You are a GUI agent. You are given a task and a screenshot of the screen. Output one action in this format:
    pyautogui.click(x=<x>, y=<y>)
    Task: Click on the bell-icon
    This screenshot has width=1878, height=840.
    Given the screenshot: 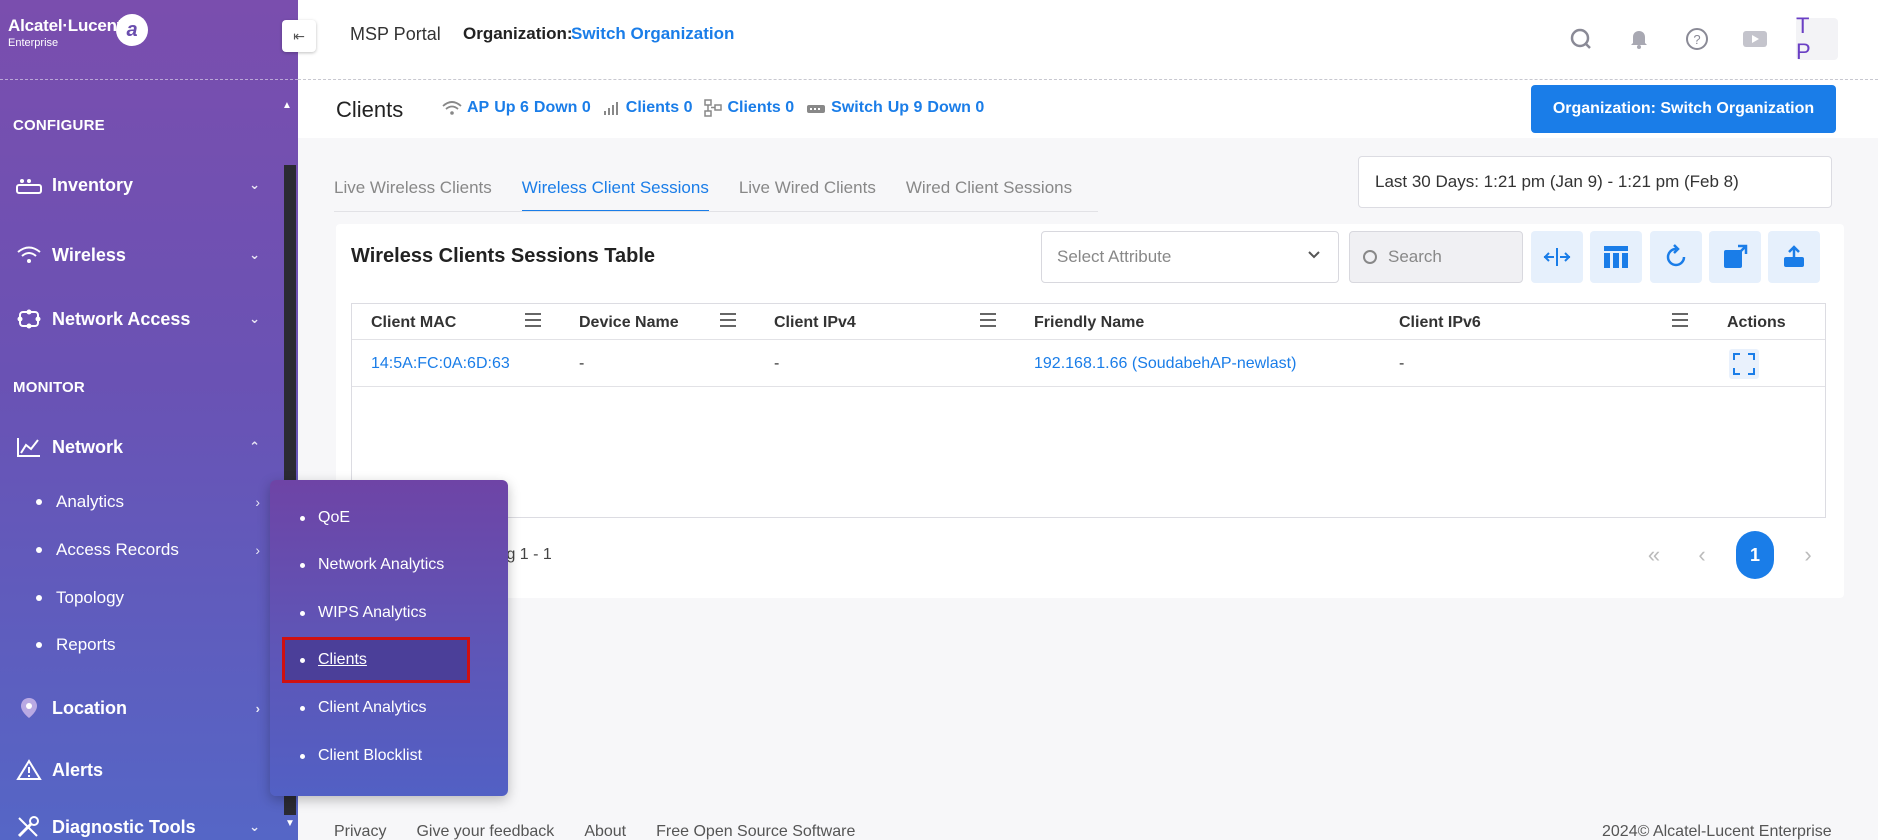 What is the action you would take?
    pyautogui.click(x=1639, y=39)
    